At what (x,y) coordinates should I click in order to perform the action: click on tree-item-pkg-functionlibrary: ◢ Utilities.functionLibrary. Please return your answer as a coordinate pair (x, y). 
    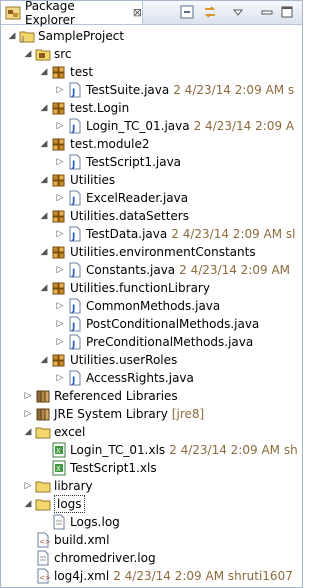
    Looking at the image, I should click on (151, 288).